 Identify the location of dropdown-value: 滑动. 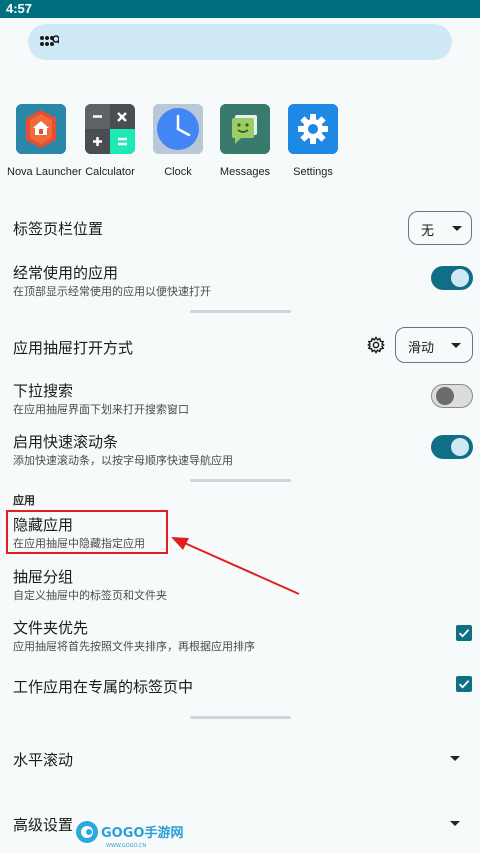
(421, 348).